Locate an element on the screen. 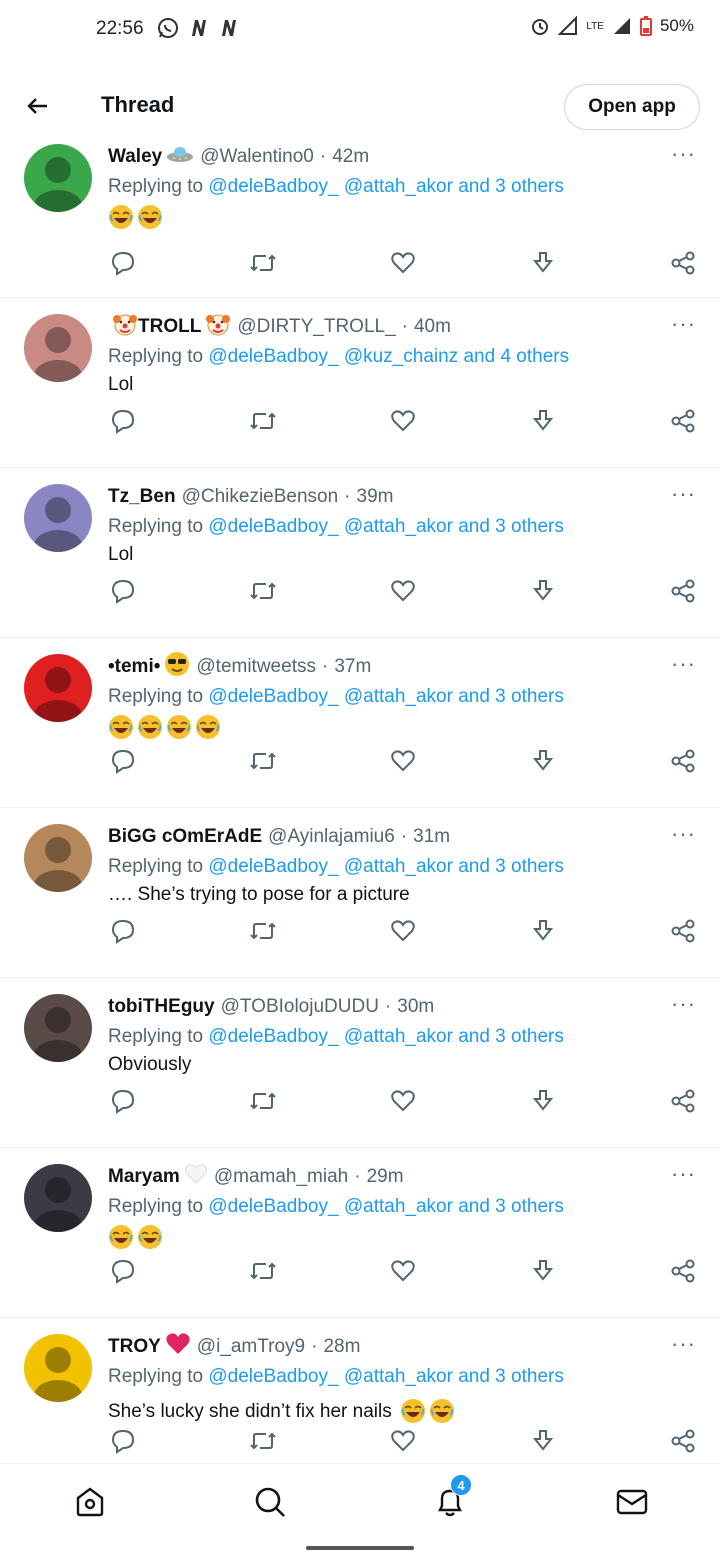 The width and height of the screenshot is (720, 1560). user-handle: @mamah_miah is located at coordinates (281, 1177).